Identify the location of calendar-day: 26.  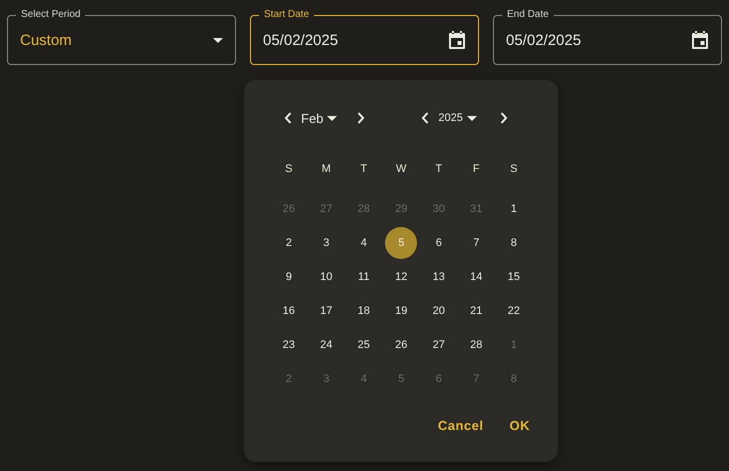
(401, 345).